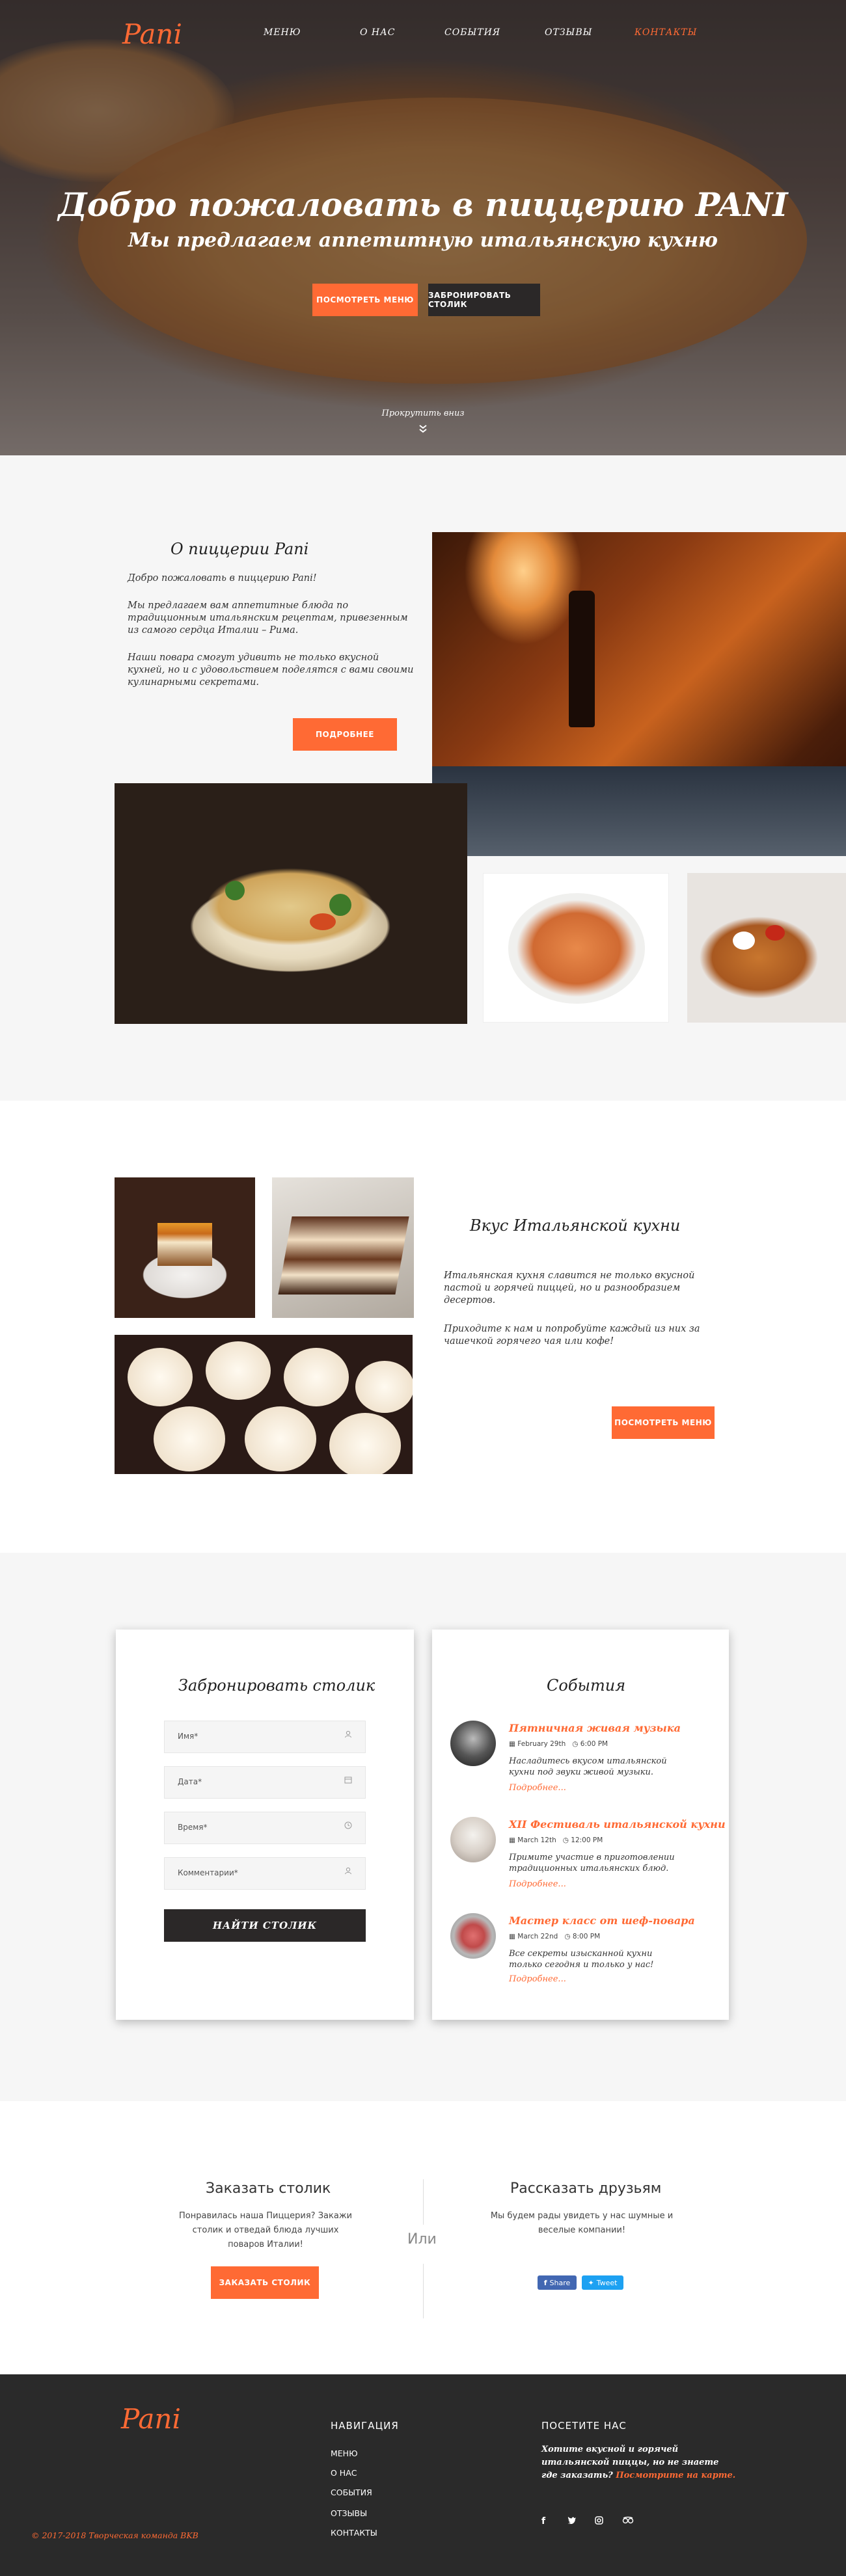  I want to click on top-nav: Pani МЕНЮ О НАС СОБЫТИЯ ОТЗЫВЫ КОНТАКТЫ, so click(423, 34).